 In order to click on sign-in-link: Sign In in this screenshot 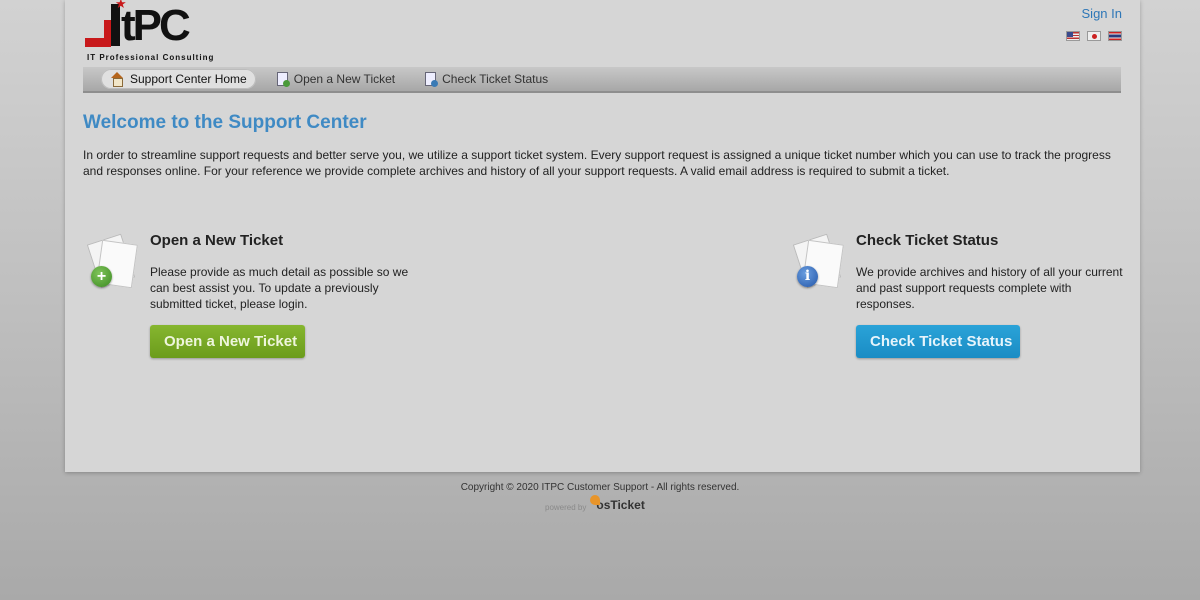, I will do `click(1102, 13)`.